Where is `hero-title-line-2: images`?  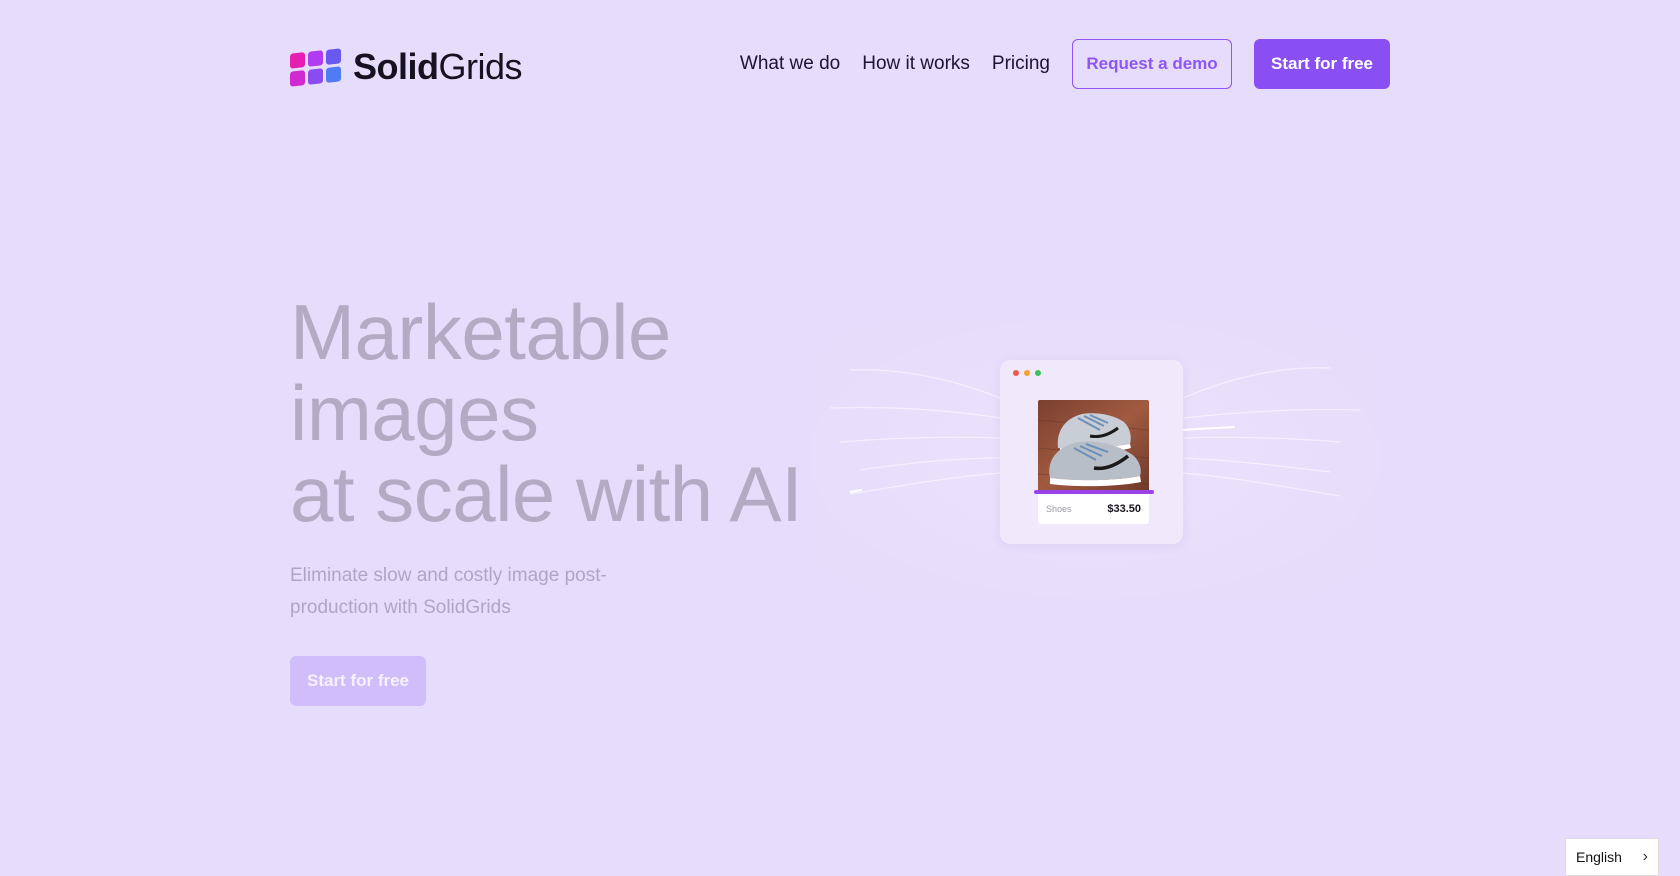
hero-title-line-2: images is located at coordinates (414, 413).